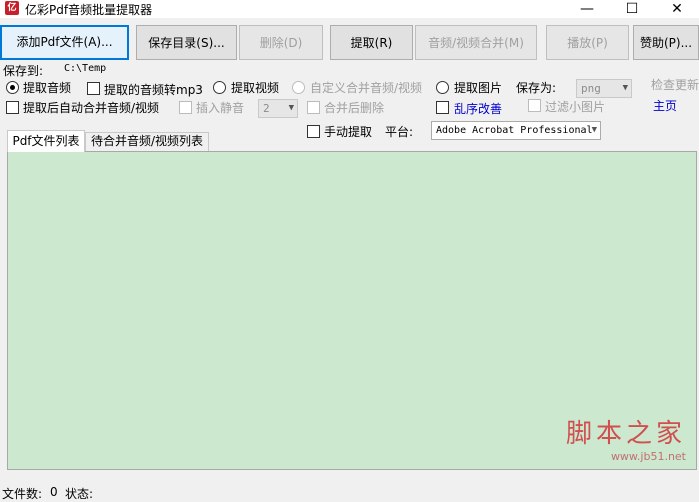 The width and height of the screenshot is (699, 502). I want to click on watermark: 脚本之家 www.jb51.net, so click(626, 438).